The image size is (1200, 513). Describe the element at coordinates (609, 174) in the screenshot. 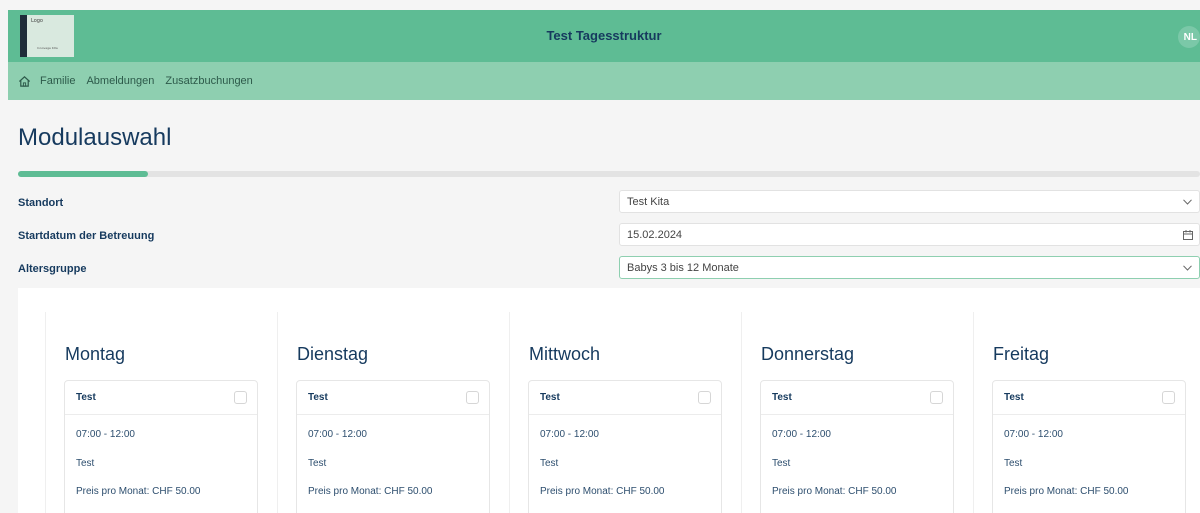

I see `progress-bar` at that location.